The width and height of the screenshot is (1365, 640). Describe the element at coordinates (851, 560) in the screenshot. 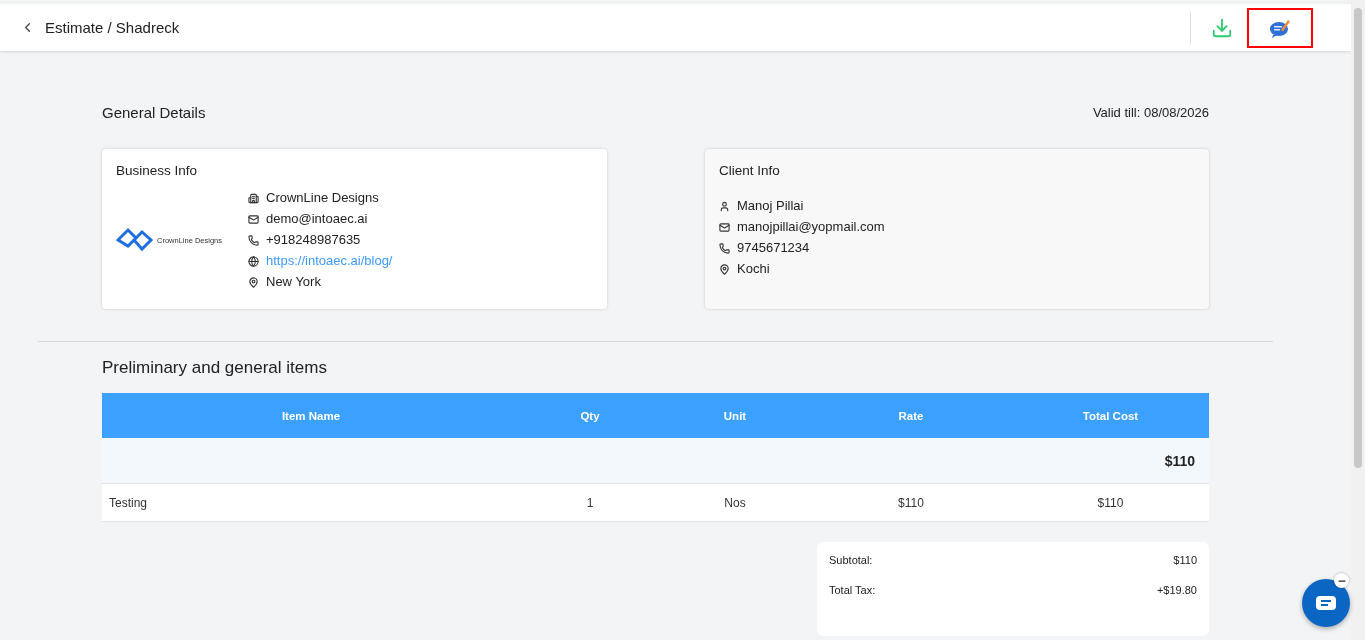

I see `total-label: Subtotal:` at that location.